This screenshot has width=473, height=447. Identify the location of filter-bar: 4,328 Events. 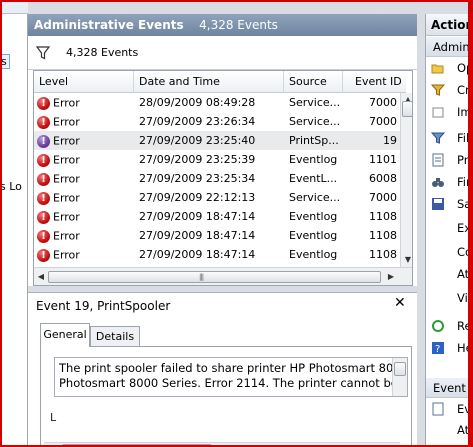
(222, 53).